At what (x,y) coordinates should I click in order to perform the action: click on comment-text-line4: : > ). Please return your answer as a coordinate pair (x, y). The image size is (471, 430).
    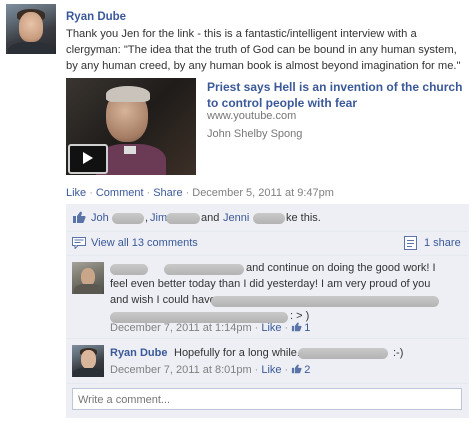
    Looking at the image, I should click on (300, 316).